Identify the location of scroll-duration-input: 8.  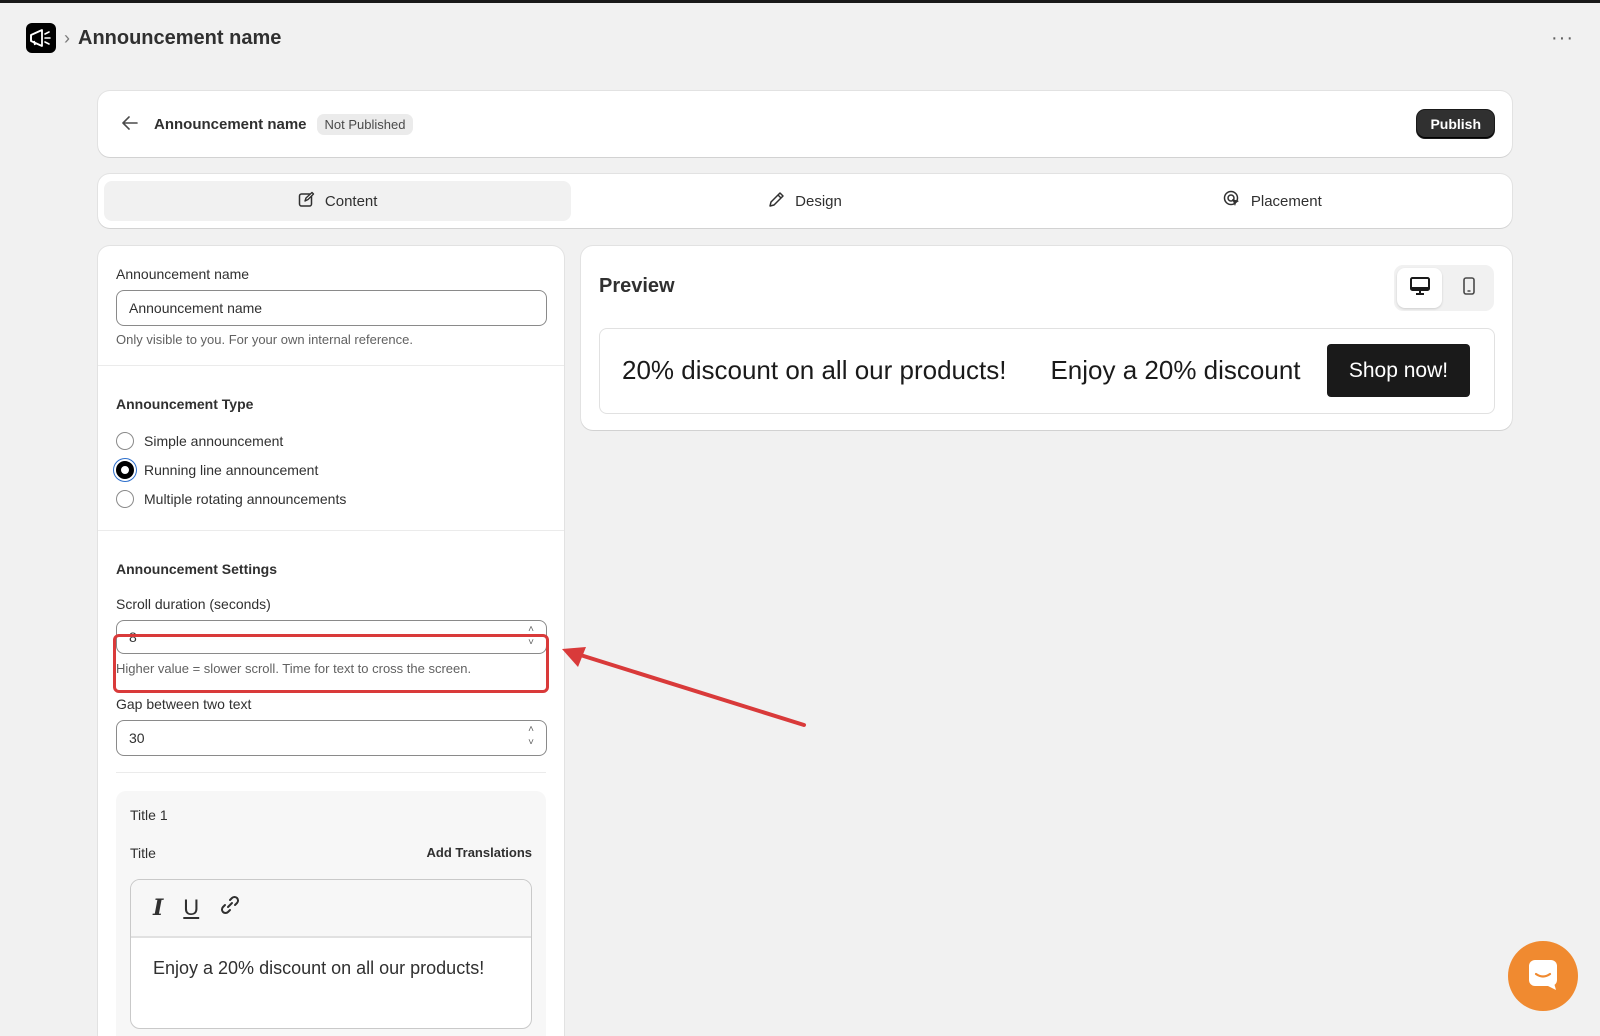
(331, 637).